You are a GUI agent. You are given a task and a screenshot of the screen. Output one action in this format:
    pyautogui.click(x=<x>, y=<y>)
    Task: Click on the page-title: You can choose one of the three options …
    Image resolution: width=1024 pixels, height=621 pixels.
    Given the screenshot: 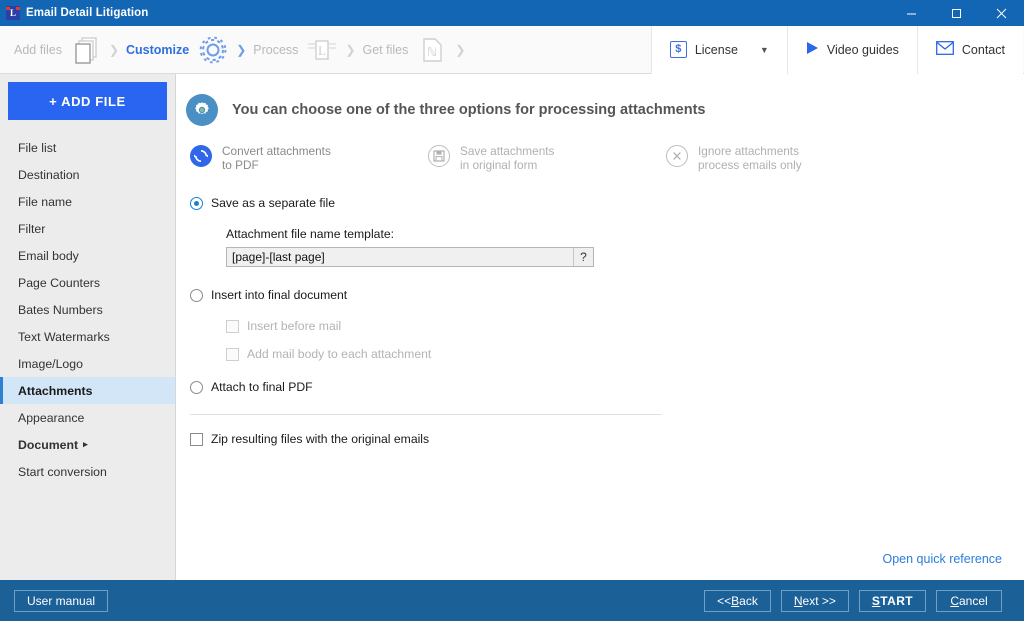 What is the action you would take?
    pyautogui.click(x=469, y=110)
    